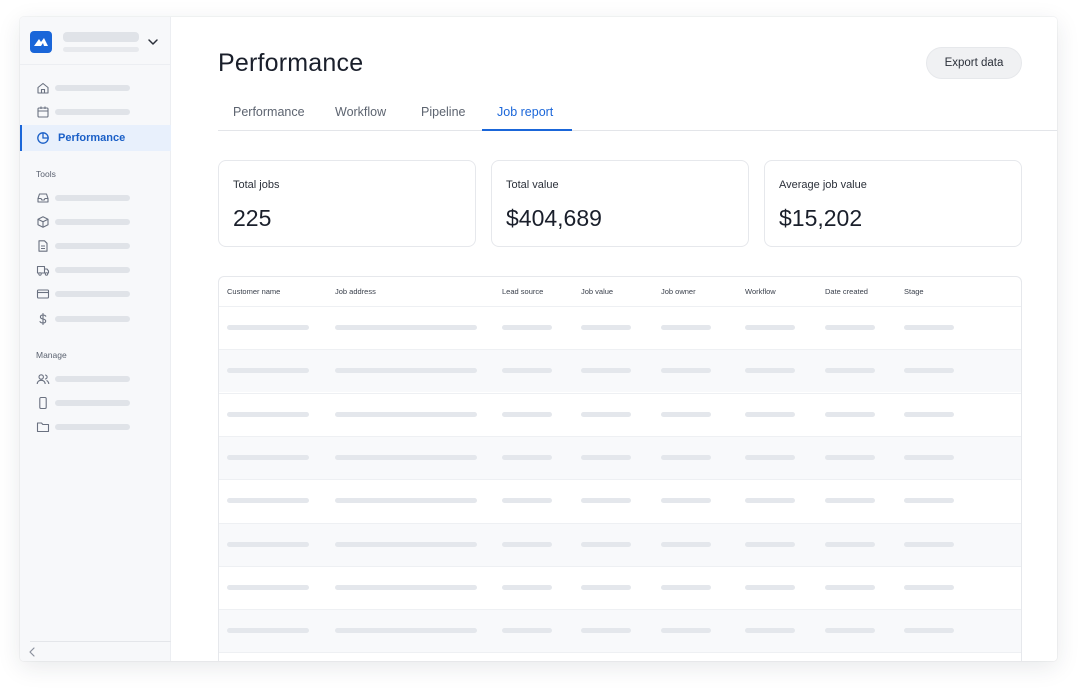 Image resolution: width=1085 pixels, height=693 pixels. What do you see at coordinates (95, 112) in the screenshot?
I see `sidebar-item-calendar` at bounding box center [95, 112].